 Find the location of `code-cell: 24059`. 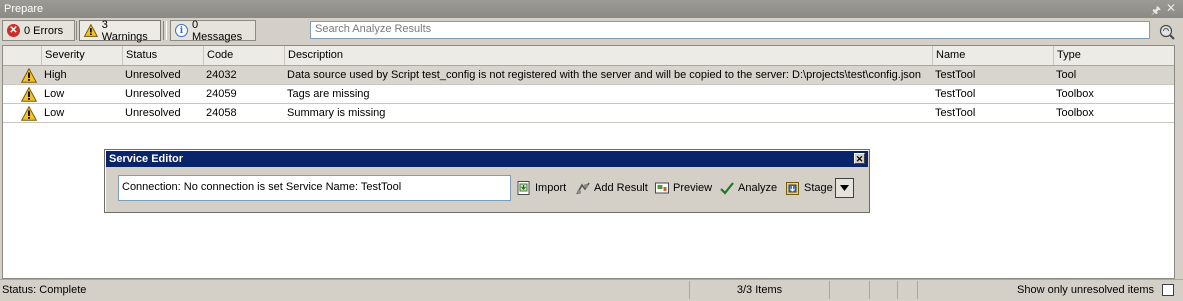

code-cell: 24059 is located at coordinates (221, 94).